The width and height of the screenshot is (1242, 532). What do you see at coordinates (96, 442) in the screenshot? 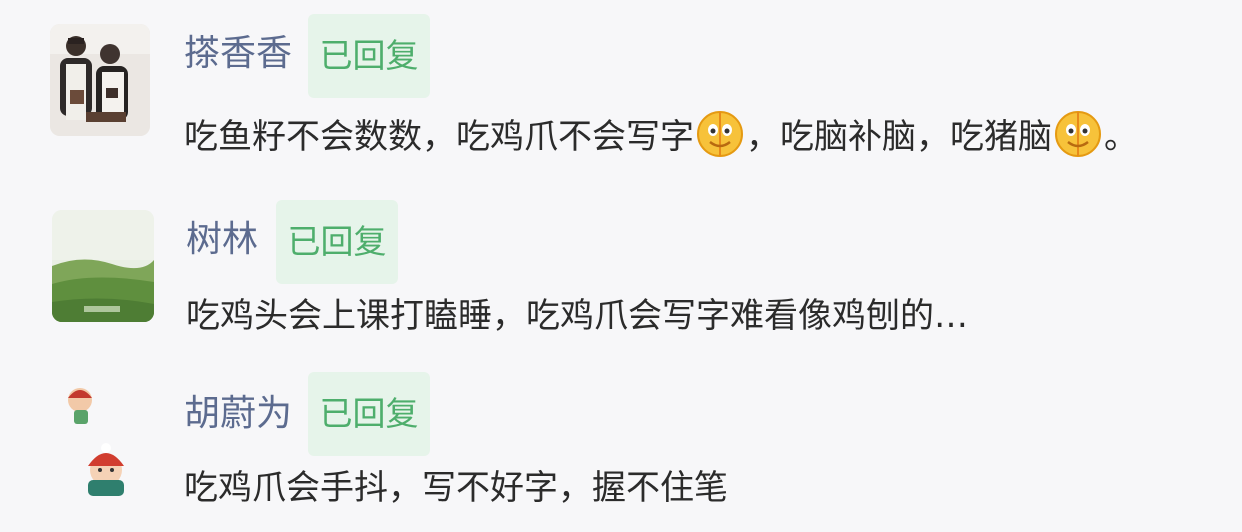
I see `cartoon-kids-avatar-icon` at bounding box center [96, 442].